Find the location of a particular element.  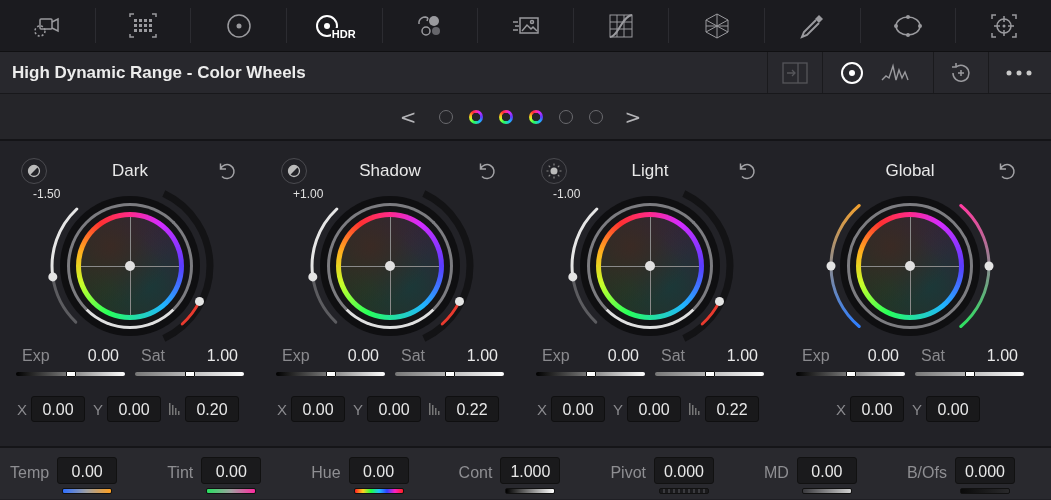

control-label: Hue is located at coordinates (326, 472).